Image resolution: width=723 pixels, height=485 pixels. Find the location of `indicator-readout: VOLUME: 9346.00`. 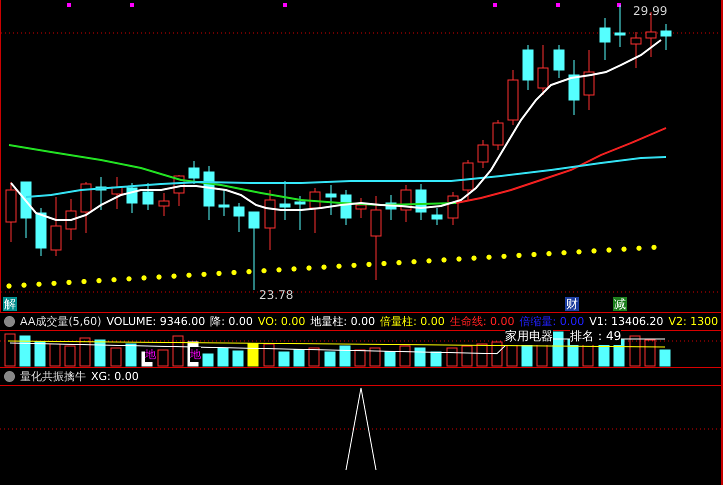

indicator-readout: VOLUME: 9346.00 is located at coordinates (156, 321).